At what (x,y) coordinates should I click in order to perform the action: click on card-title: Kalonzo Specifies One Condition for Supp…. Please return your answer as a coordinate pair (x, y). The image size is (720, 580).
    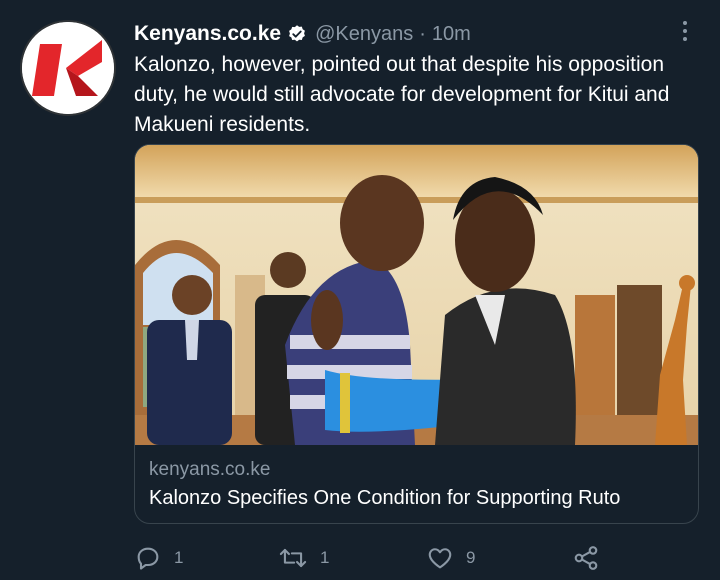
    Looking at the image, I should click on (384, 498).